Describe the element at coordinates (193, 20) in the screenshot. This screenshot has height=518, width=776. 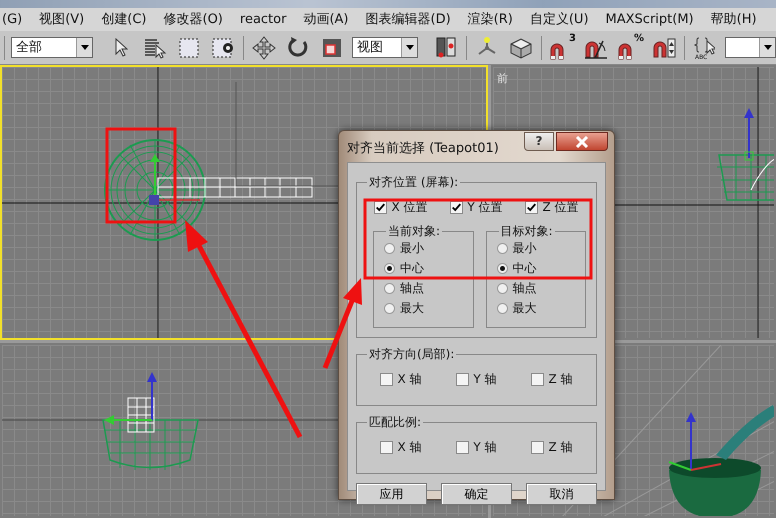
I see `menu-item: 修改器(O)` at that location.